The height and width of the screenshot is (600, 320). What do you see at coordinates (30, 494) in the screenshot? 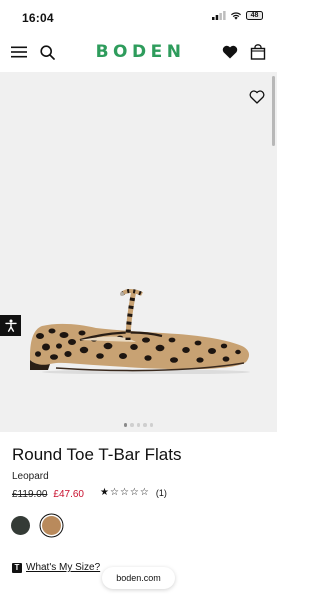
I see `original-price: £119.00` at bounding box center [30, 494].